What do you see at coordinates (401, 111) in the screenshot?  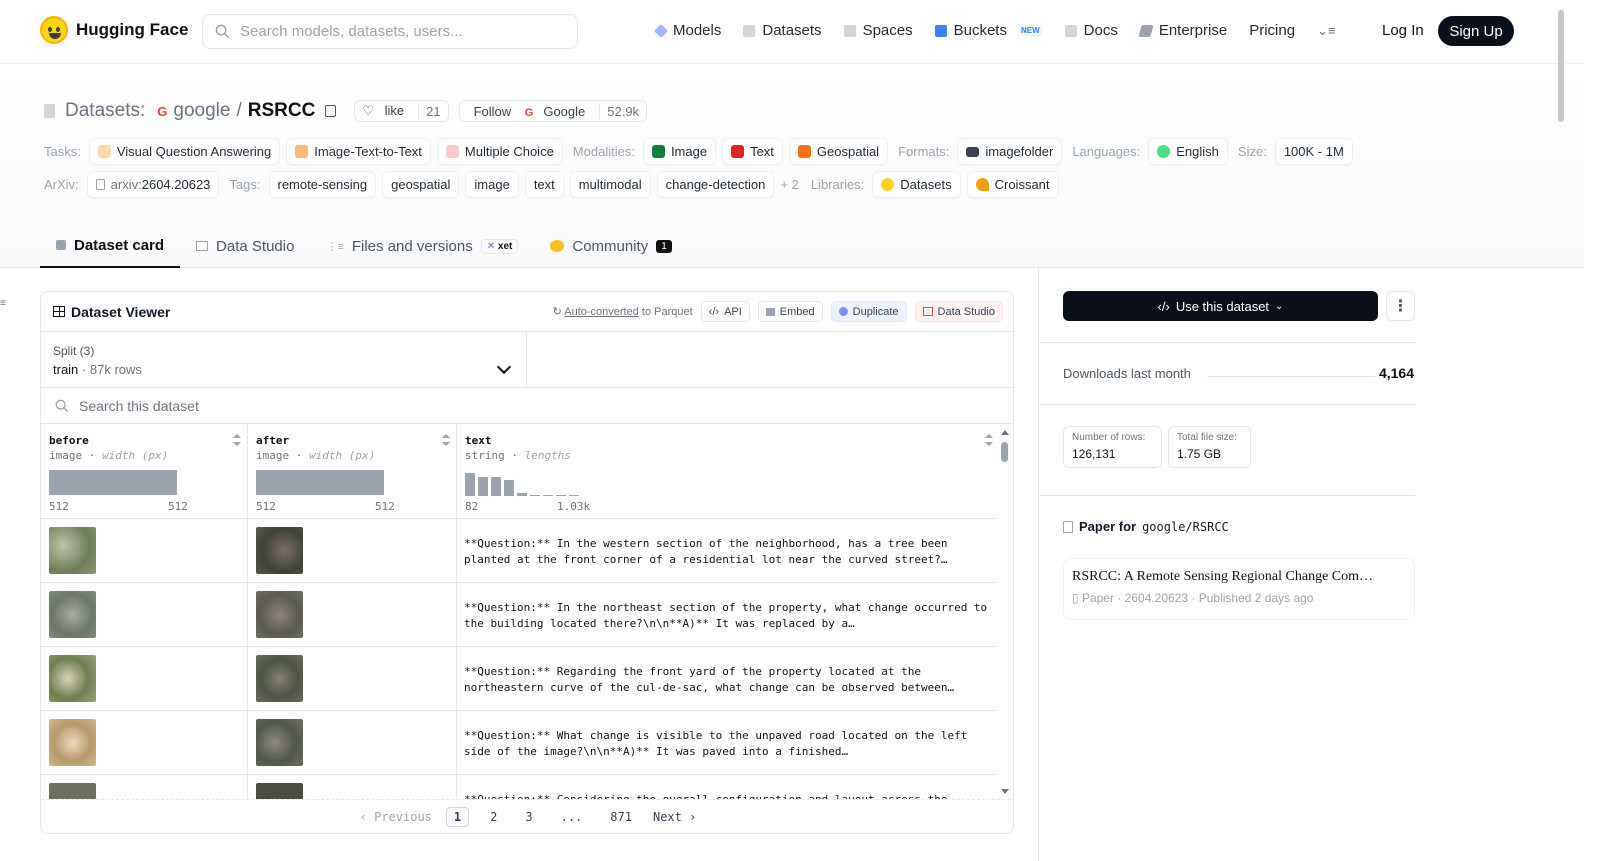 I see `like-button: ♡ like 21` at bounding box center [401, 111].